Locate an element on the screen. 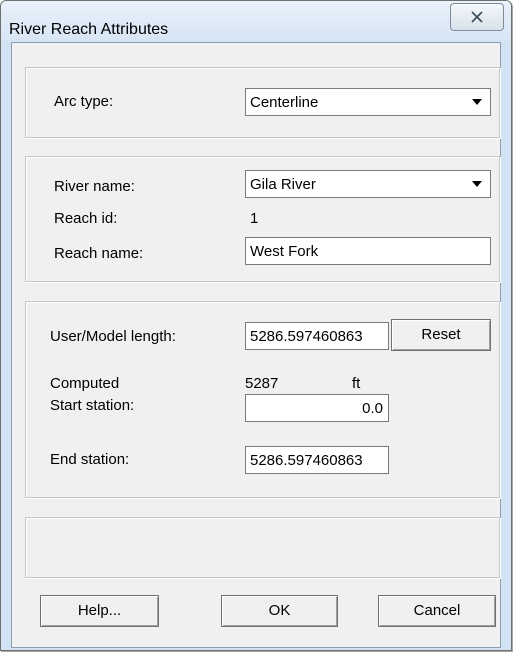 The width and height of the screenshot is (517, 657). river-name-dropdown-arrow is located at coordinates (477, 184).